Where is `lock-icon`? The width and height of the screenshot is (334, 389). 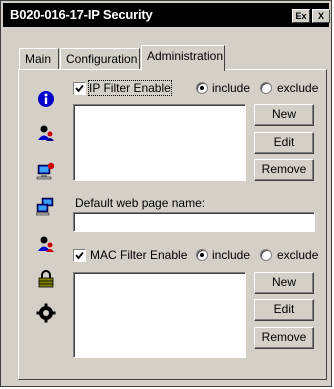 lock-icon is located at coordinates (46, 279).